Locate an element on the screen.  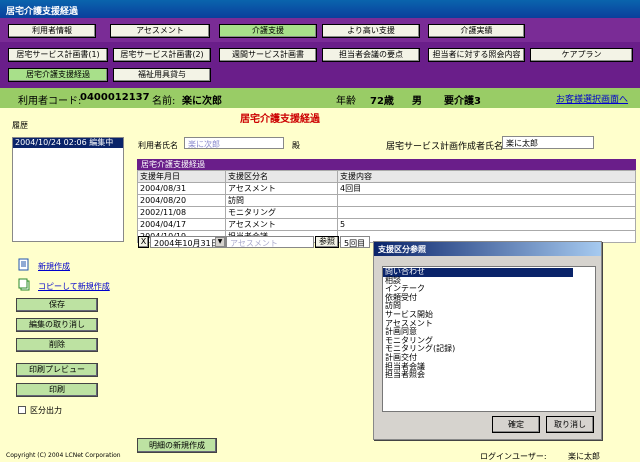
cell-content: 5 is located at coordinates (486, 224).